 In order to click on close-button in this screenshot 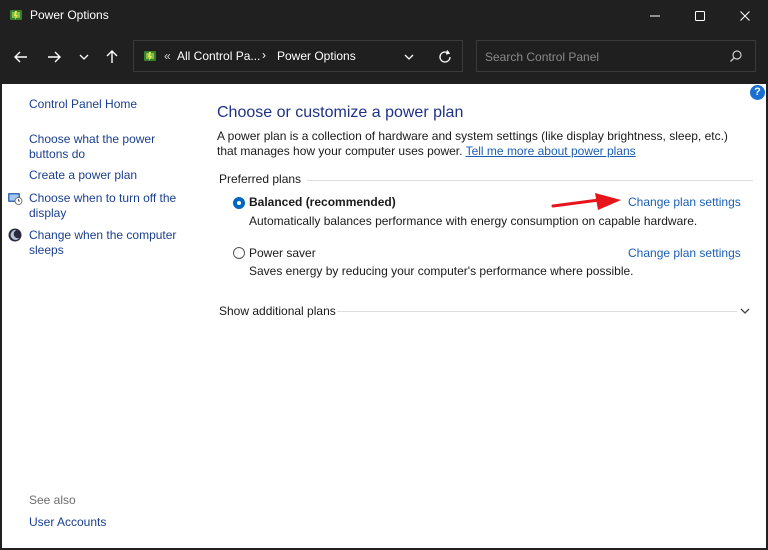, I will do `click(745, 16)`.